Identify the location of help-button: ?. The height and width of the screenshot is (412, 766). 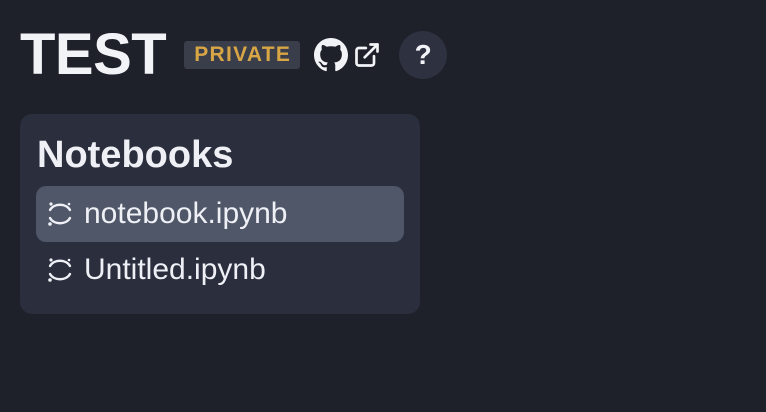
(423, 55).